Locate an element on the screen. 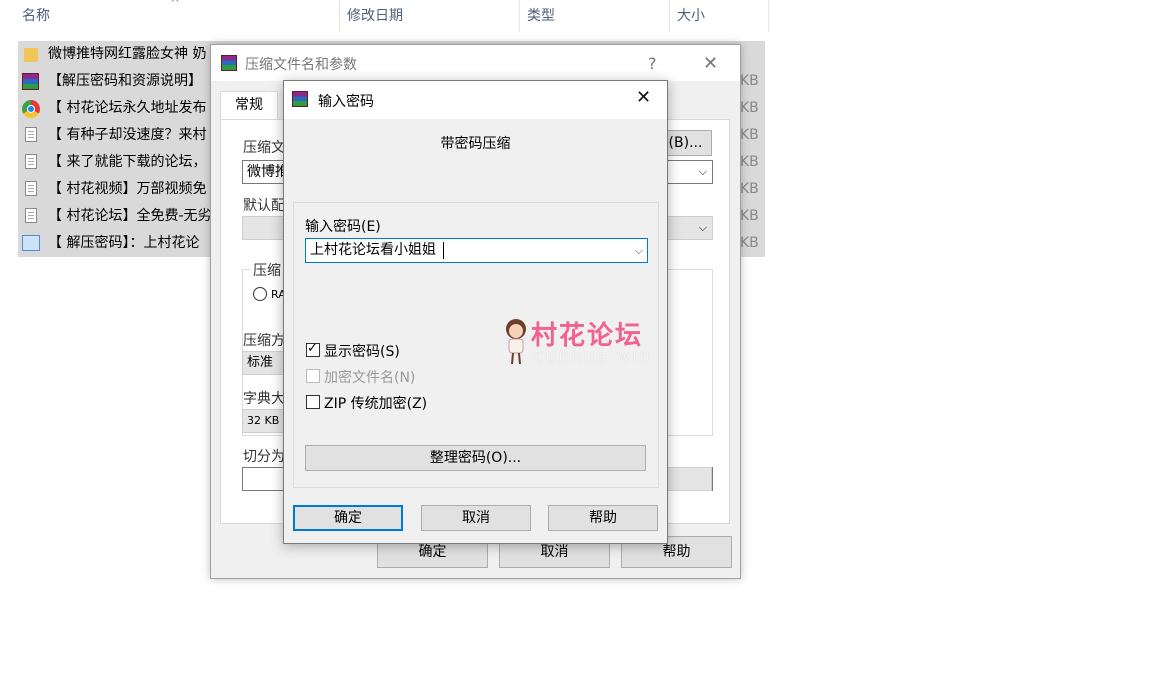 The height and width of the screenshot is (679, 1151). file-name: 微博推特网红露脸女神 奶 is located at coordinates (127, 54).